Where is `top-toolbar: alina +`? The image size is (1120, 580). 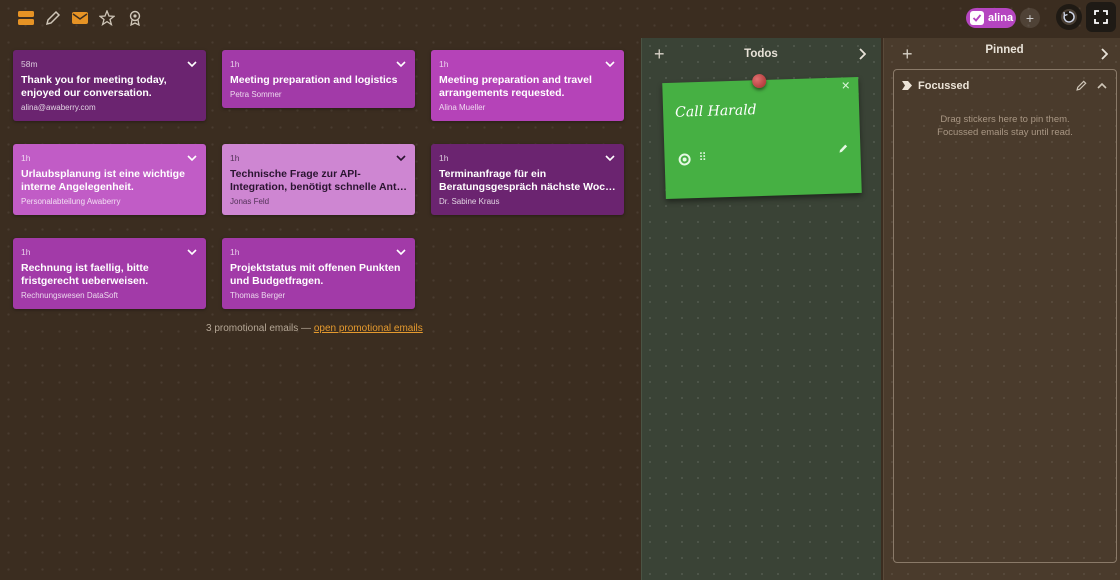 top-toolbar: alina + is located at coordinates (560, 18).